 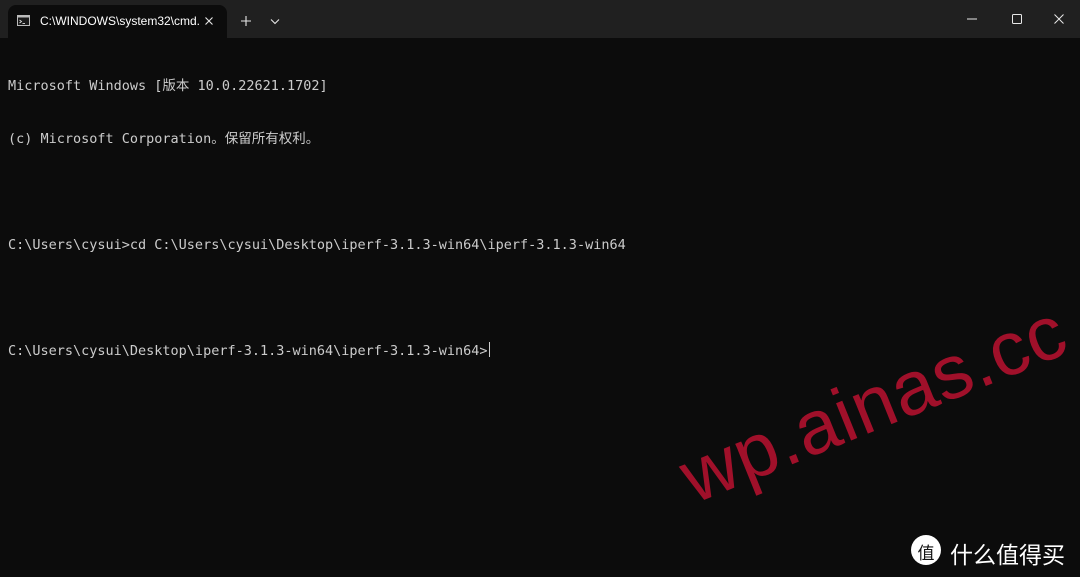 I want to click on chevron-down-icon, so click(x=275, y=22).